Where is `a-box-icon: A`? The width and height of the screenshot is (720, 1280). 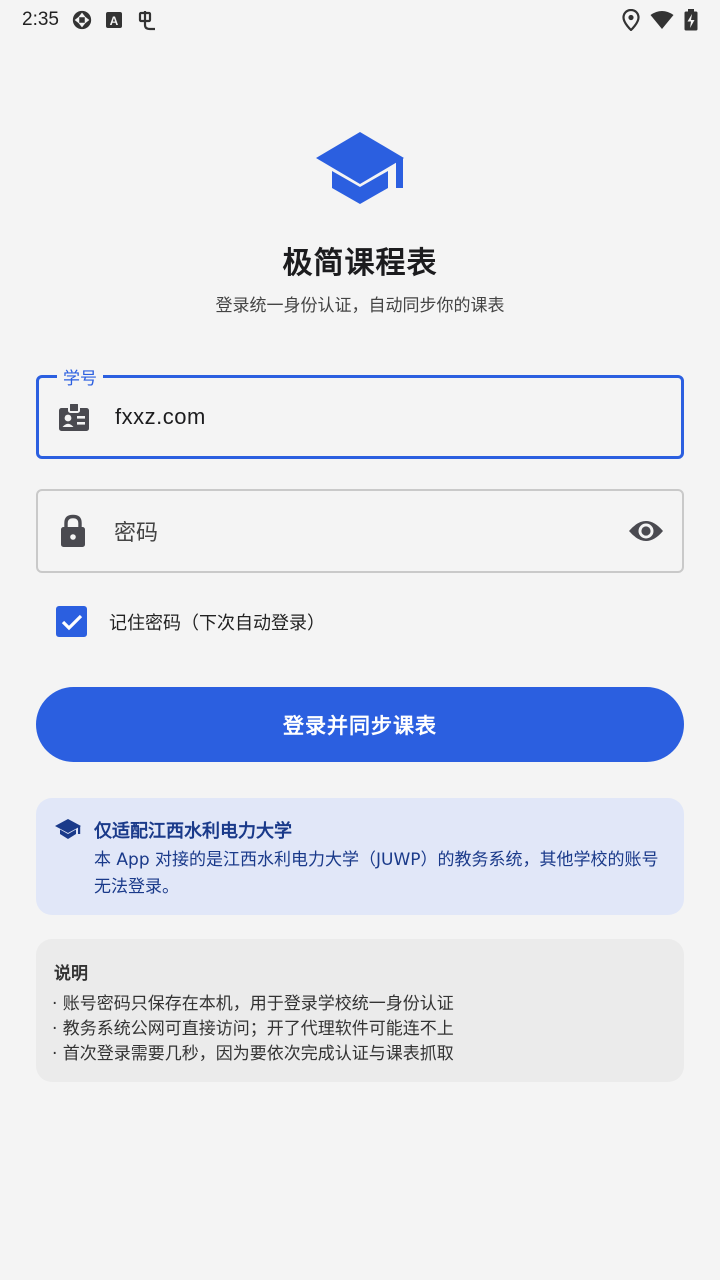 a-box-icon: A is located at coordinates (114, 20).